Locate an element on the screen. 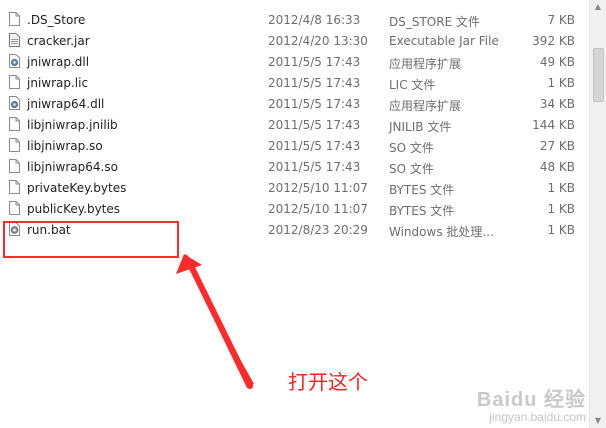 The height and width of the screenshot is (428, 606). file-name: libjniwrap64.so is located at coordinates (72, 167).